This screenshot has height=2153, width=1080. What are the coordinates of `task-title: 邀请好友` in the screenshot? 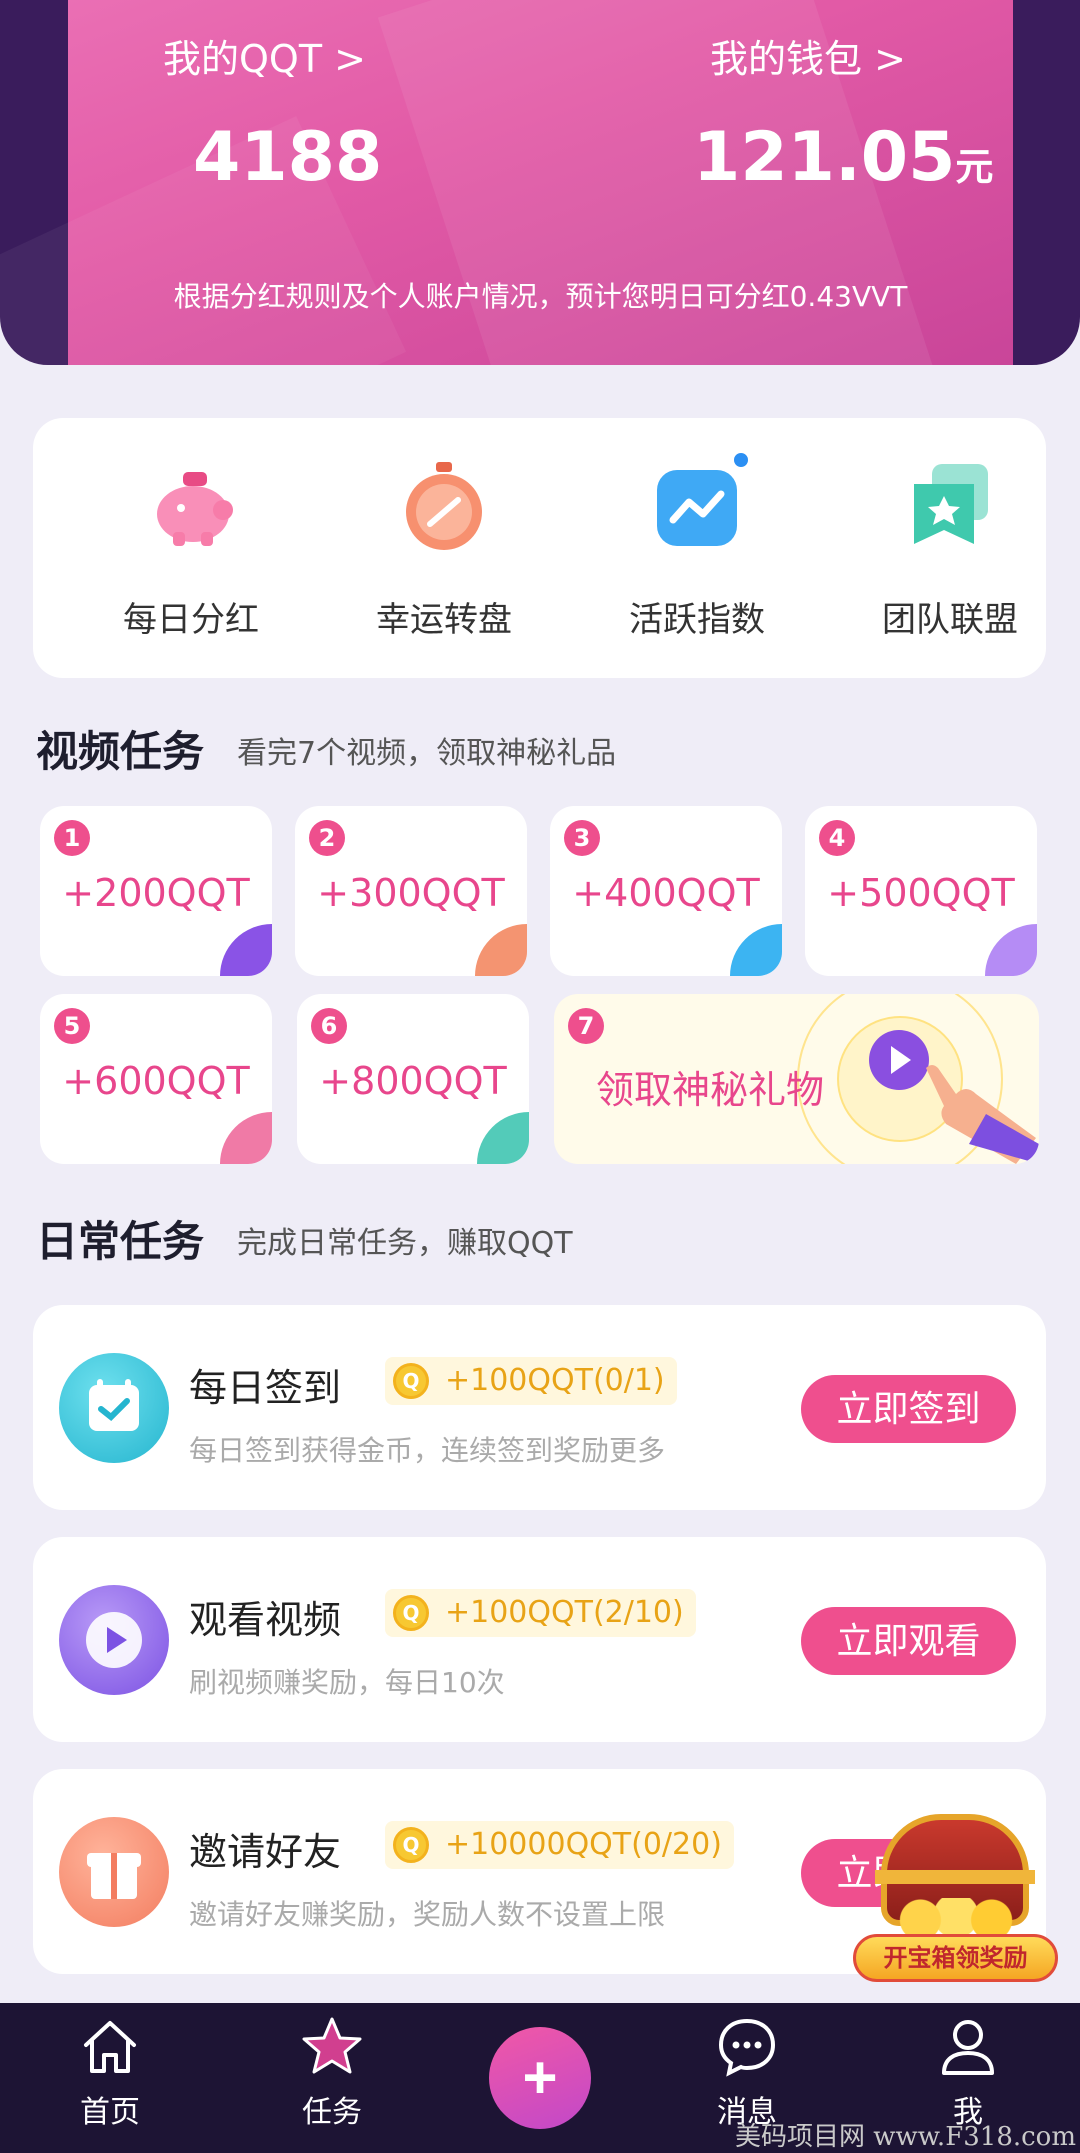 It's located at (265, 1852).